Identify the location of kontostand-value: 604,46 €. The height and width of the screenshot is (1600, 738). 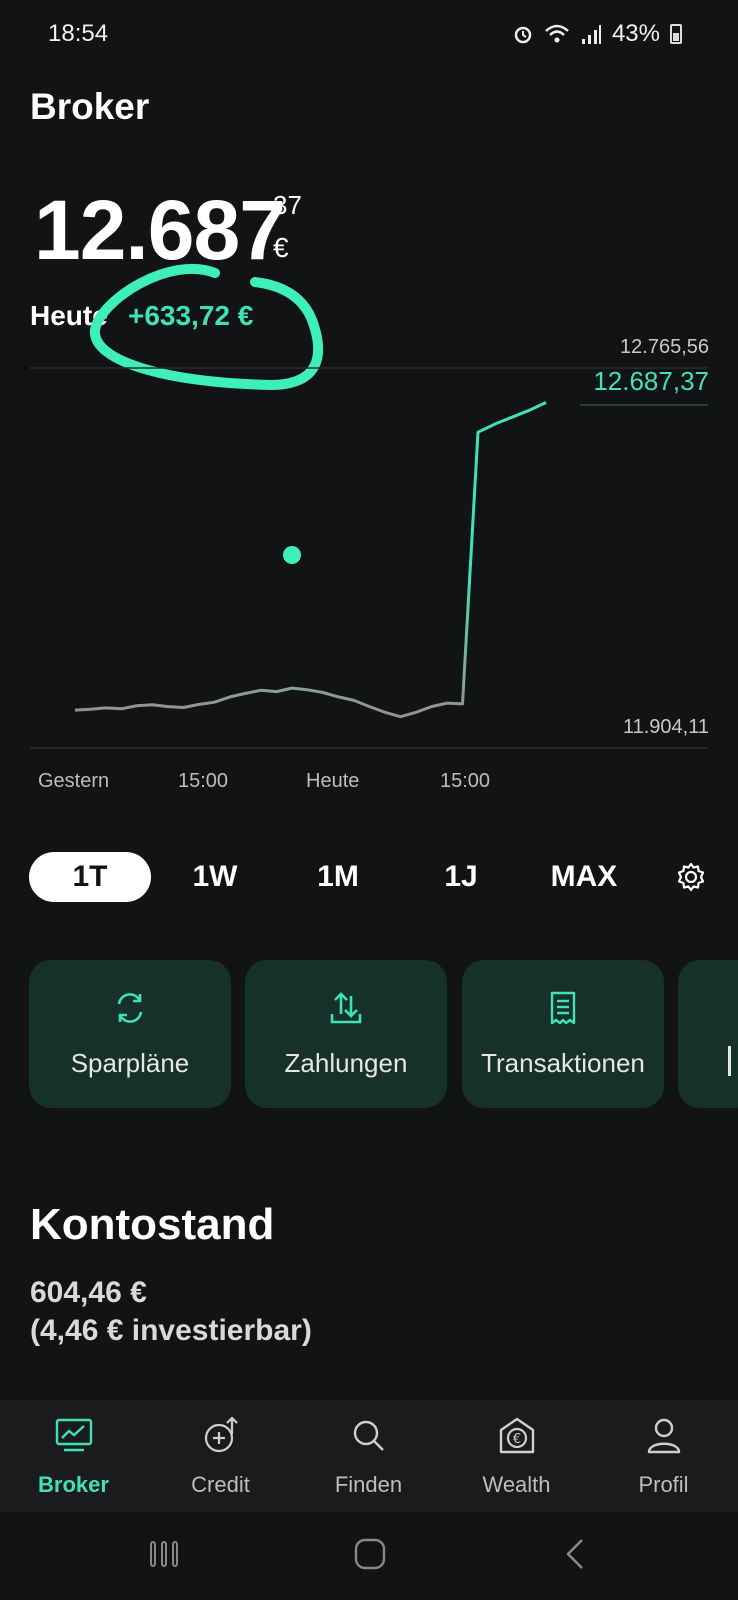
(88, 1292).